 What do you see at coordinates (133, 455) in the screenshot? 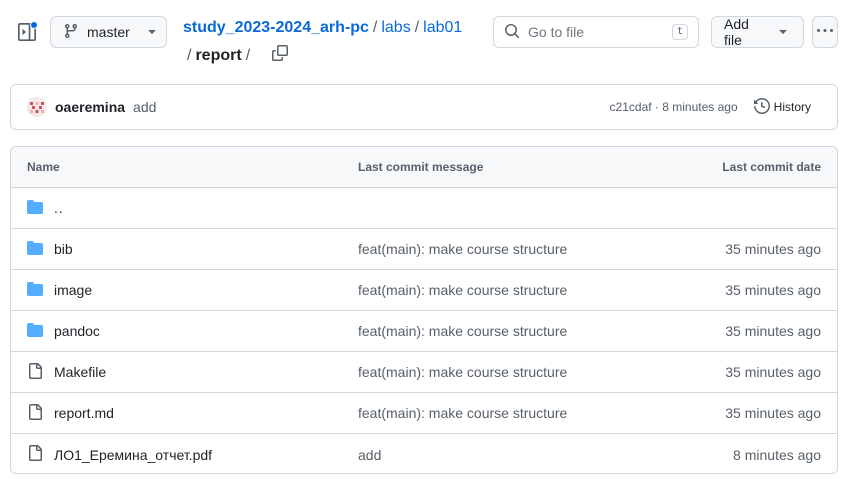
I see `file-name-link: ЛО1_Еремина_отчет.pdf` at bounding box center [133, 455].